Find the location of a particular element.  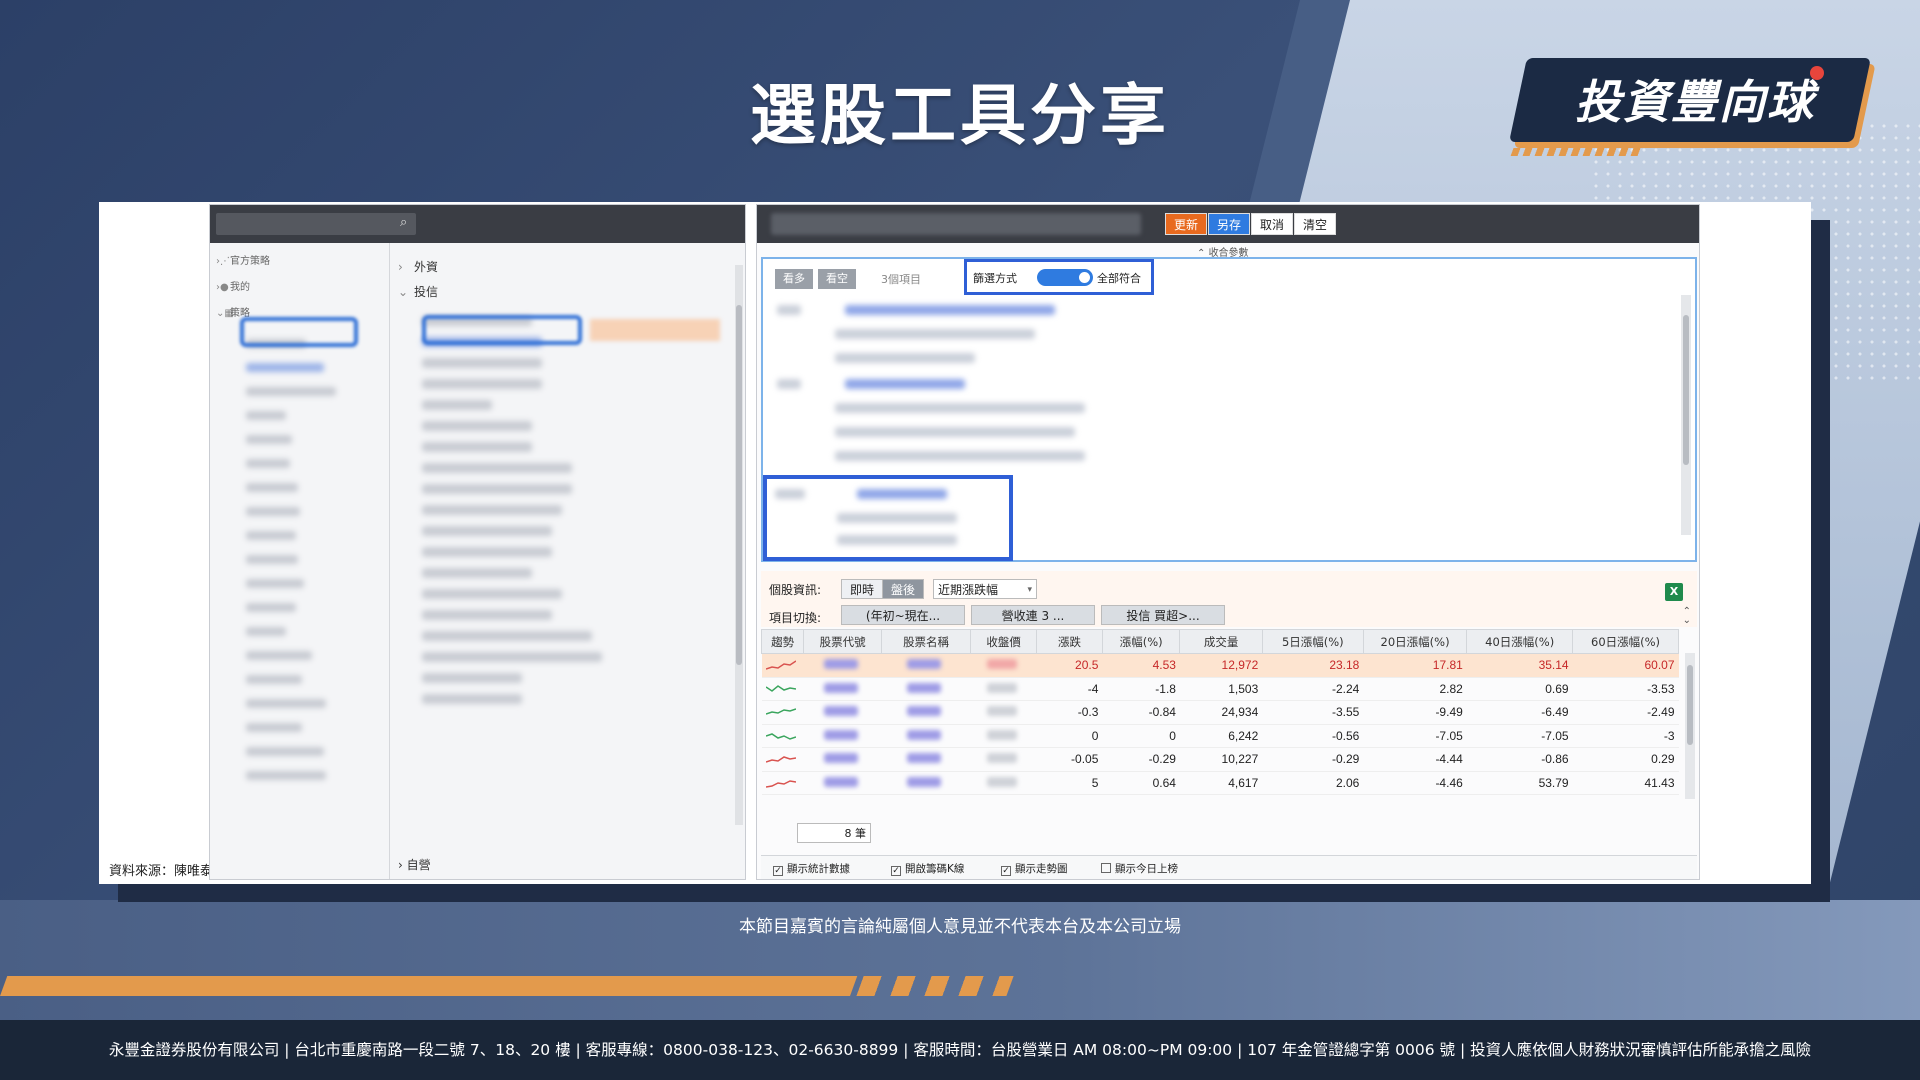

col-60d: 60日漲幅(%) is located at coordinates (1625, 641).